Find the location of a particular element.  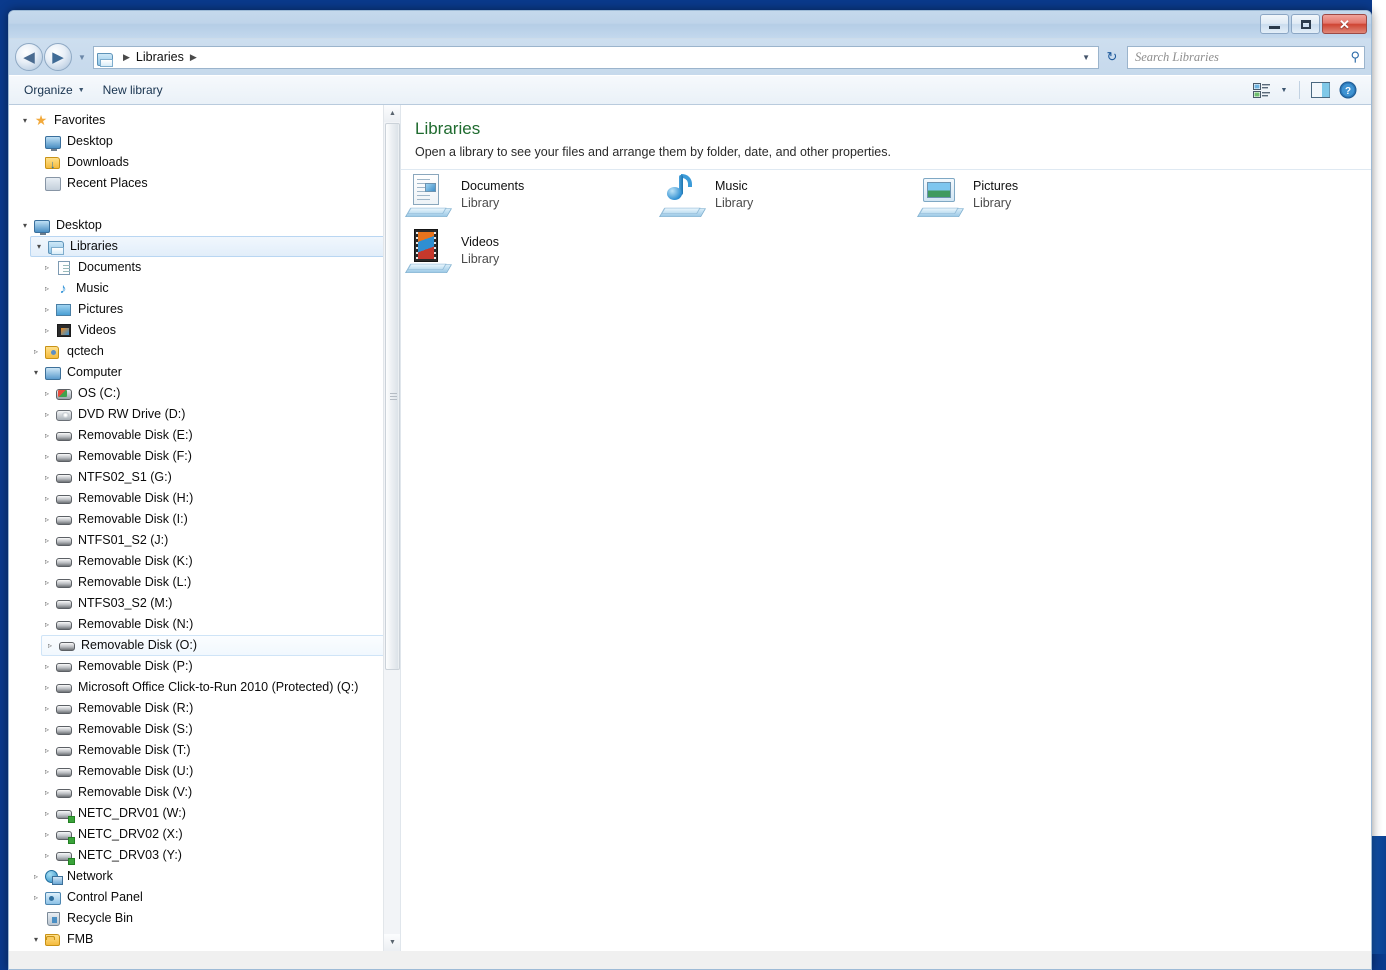

tree-item-removable-disk-e: ▹ Removable Disk (E:) is located at coordinates (116, 435).